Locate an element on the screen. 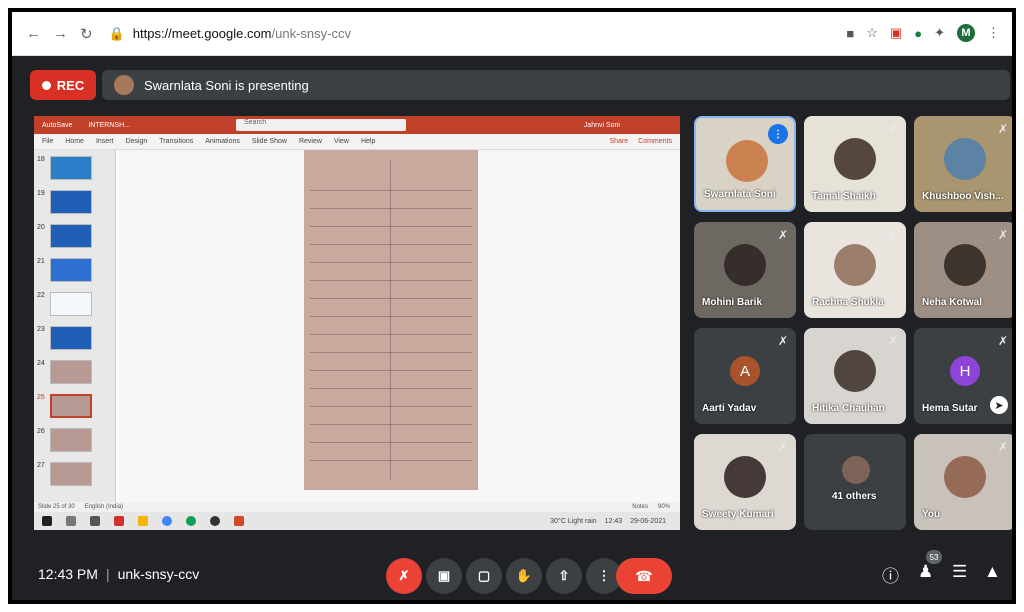 The width and height of the screenshot is (1024, 612). participant-tile: ✗ Rachna Shukla is located at coordinates (855, 270).